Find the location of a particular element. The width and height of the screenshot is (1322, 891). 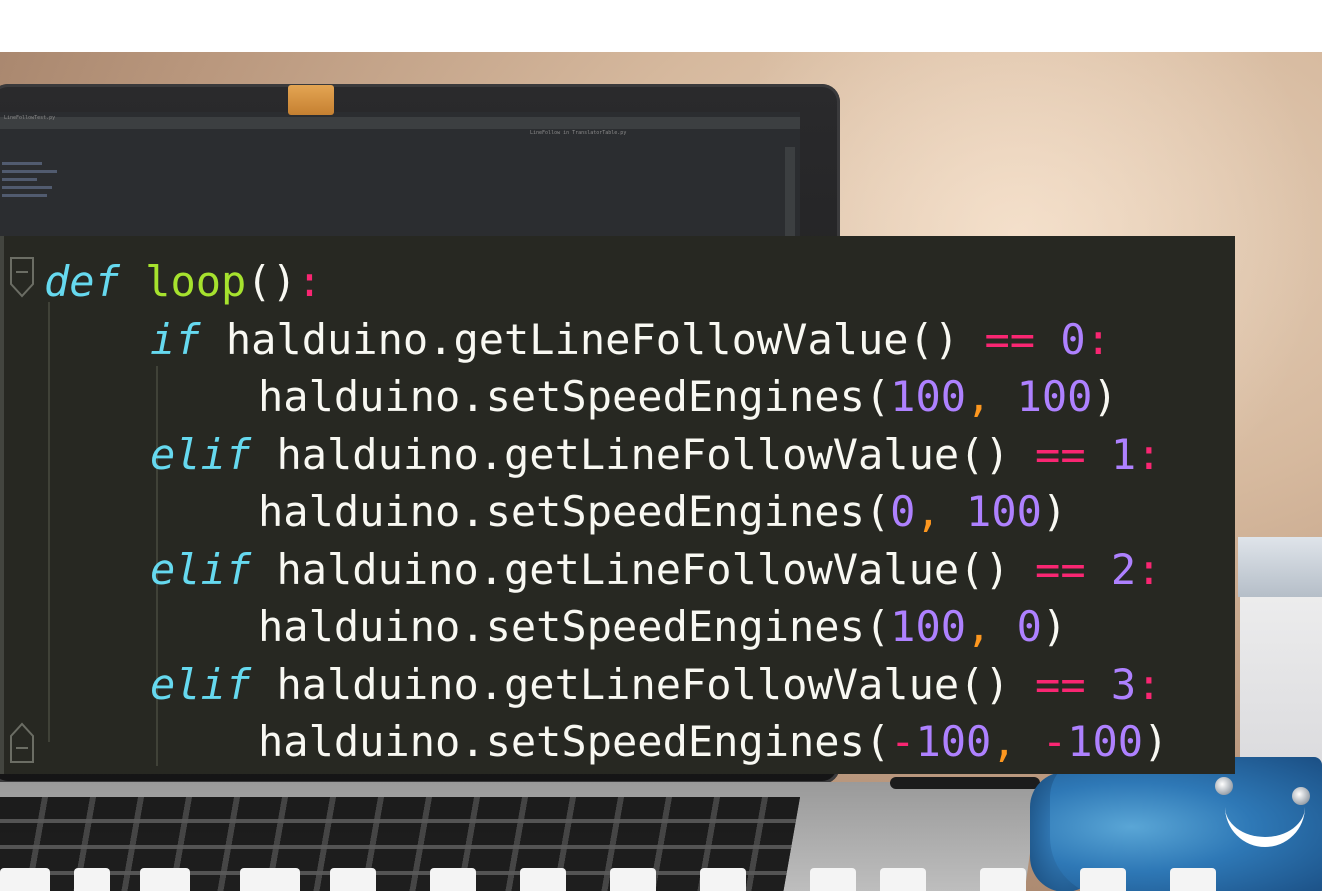

editor-gutter is located at coordinates (2, 505).